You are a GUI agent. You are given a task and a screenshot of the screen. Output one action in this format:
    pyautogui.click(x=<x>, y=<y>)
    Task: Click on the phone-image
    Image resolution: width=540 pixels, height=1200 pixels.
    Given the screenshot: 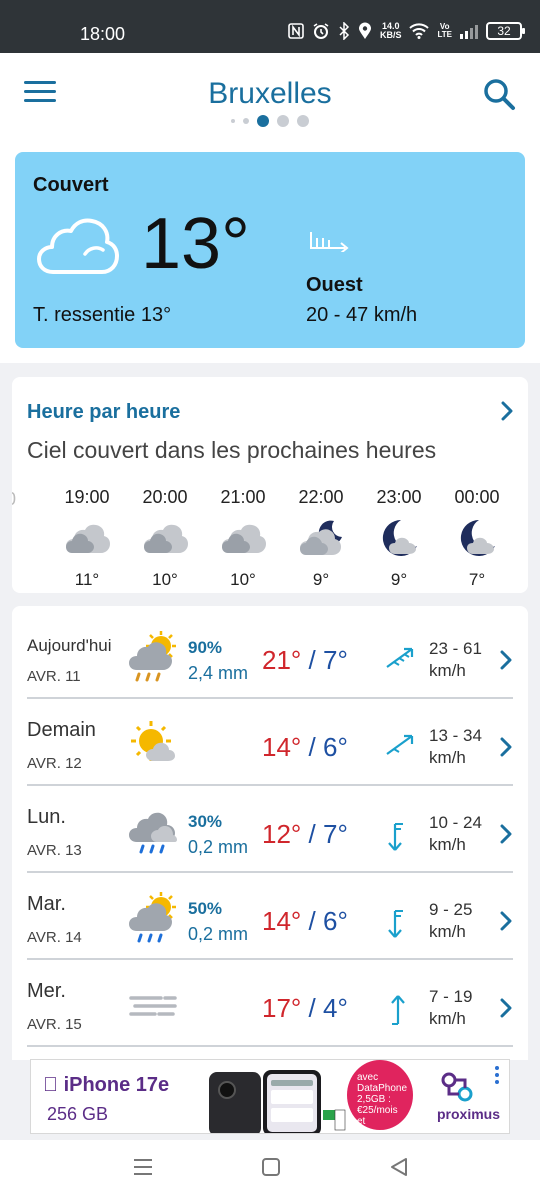 What is the action you would take?
    pyautogui.click(x=277, y=1101)
    